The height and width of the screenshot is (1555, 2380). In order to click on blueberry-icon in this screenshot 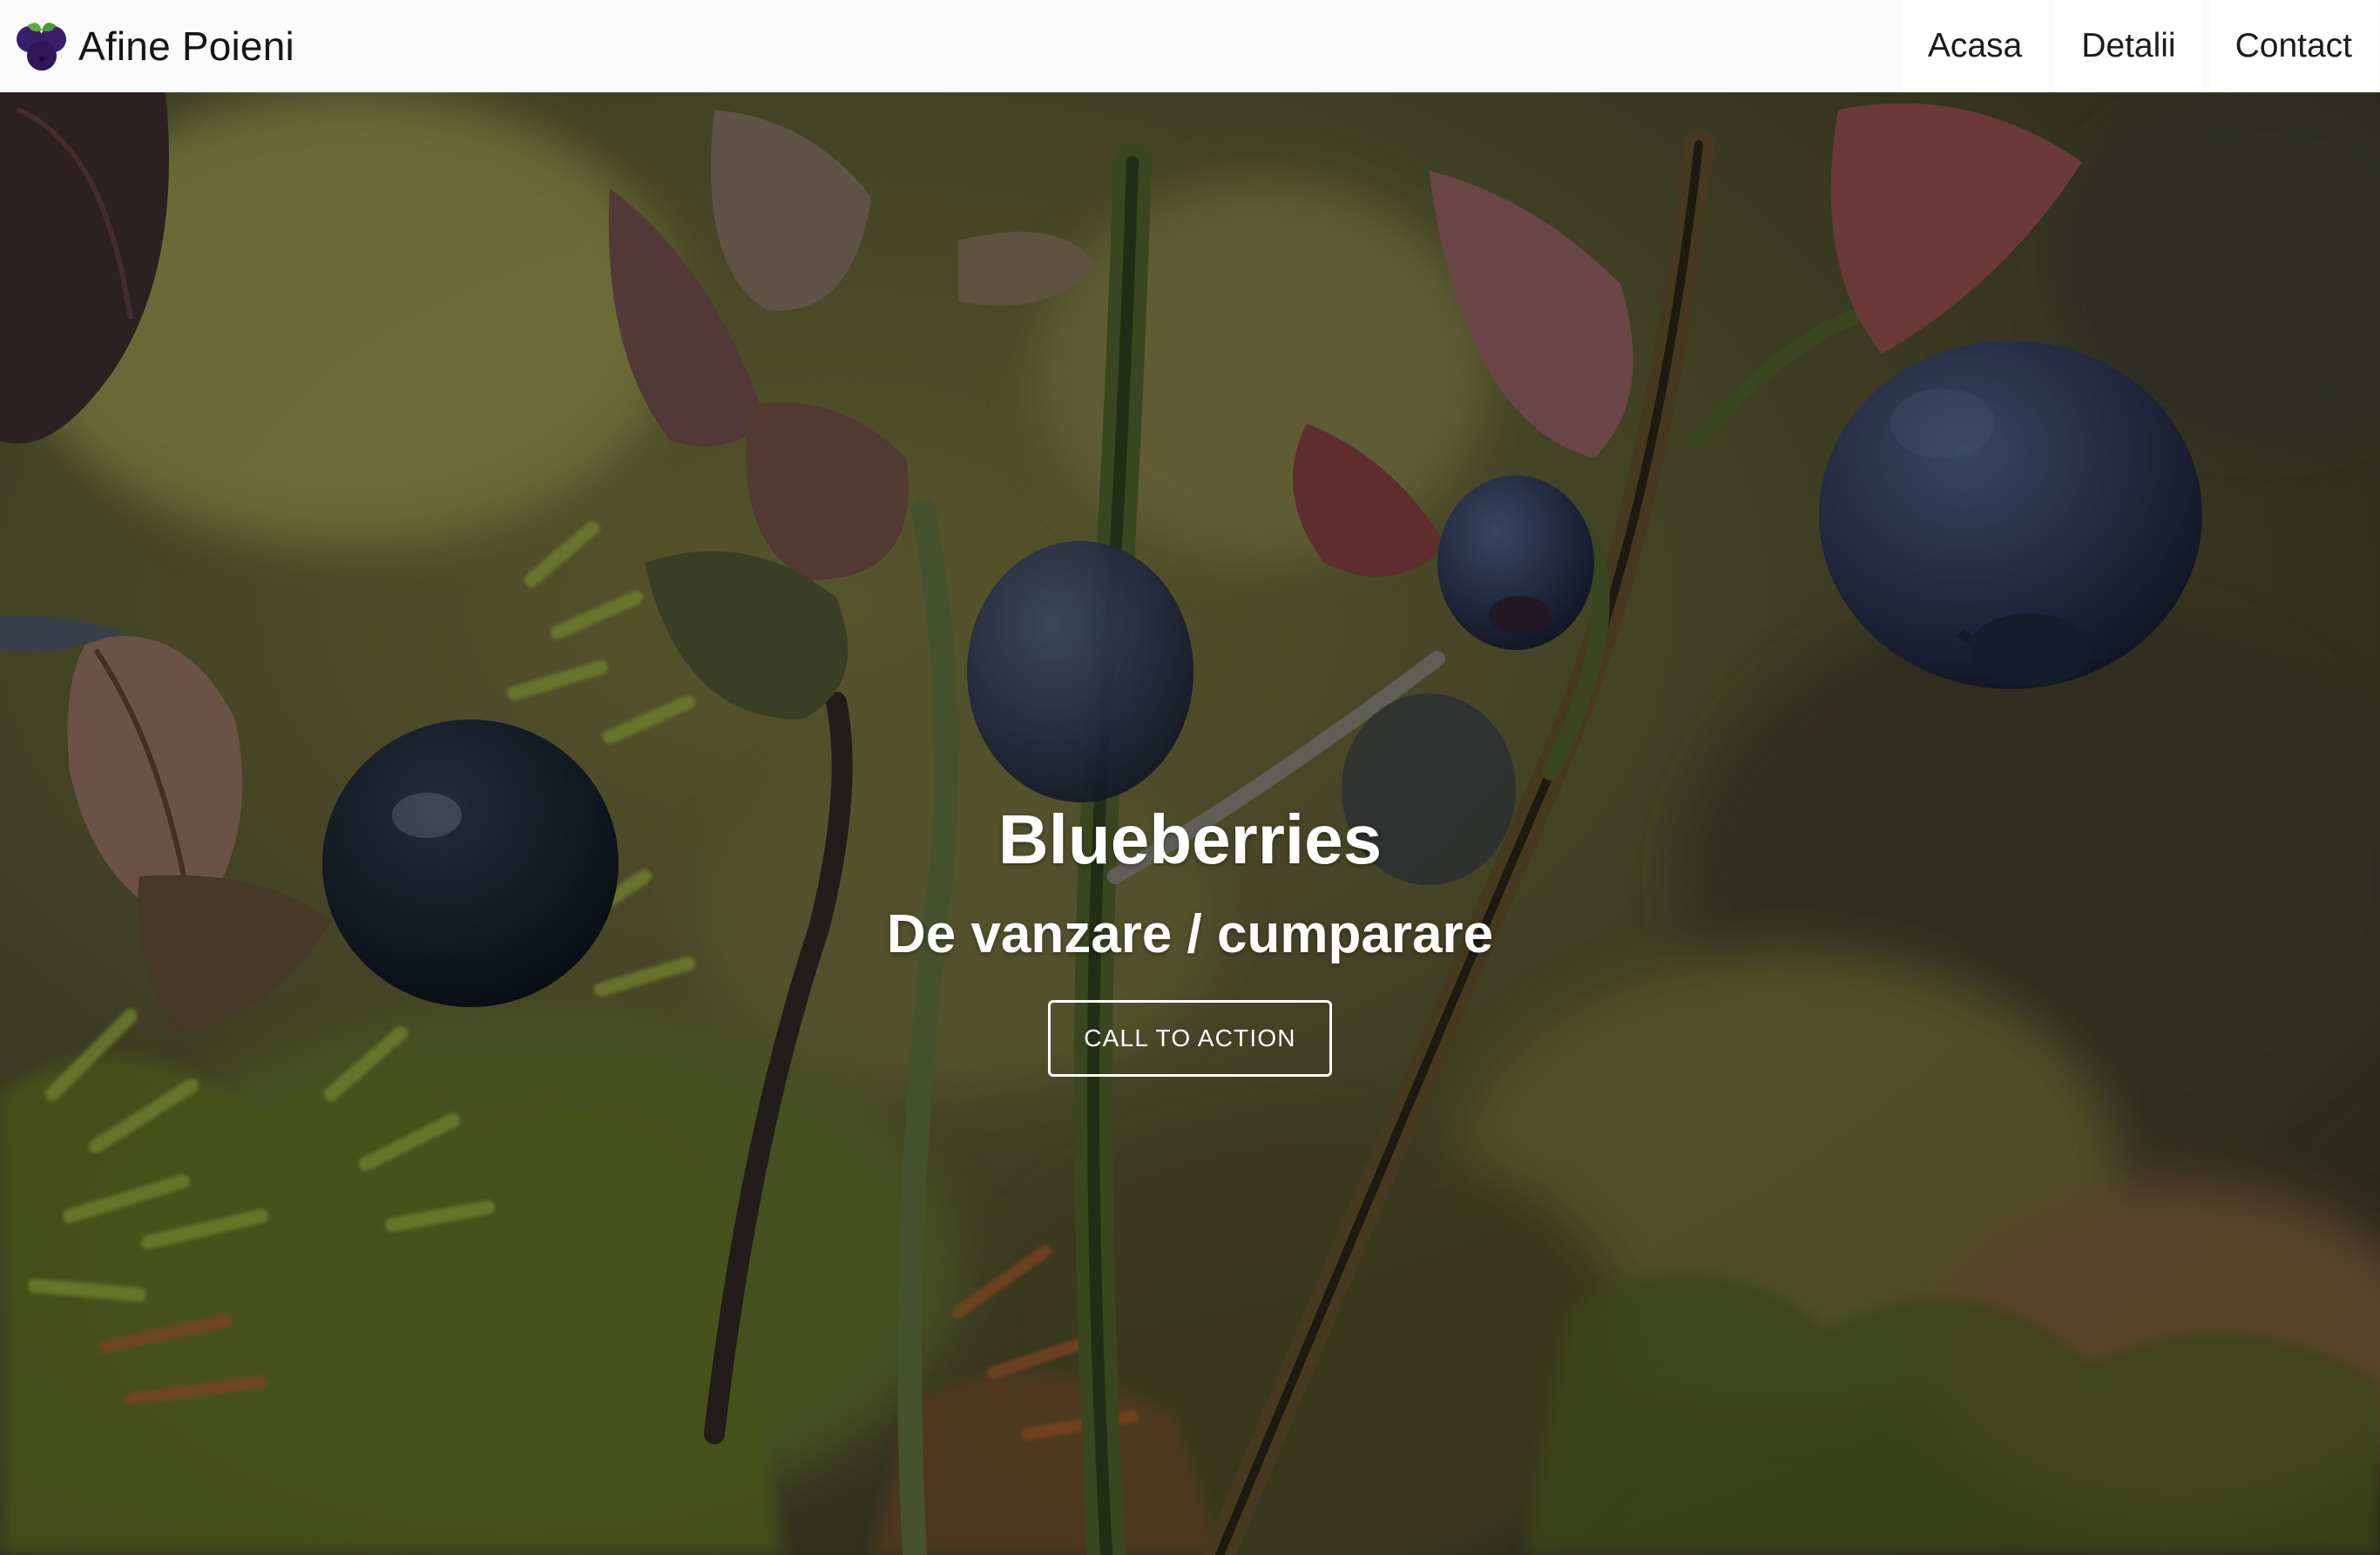, I will do `click(41, 47)`.